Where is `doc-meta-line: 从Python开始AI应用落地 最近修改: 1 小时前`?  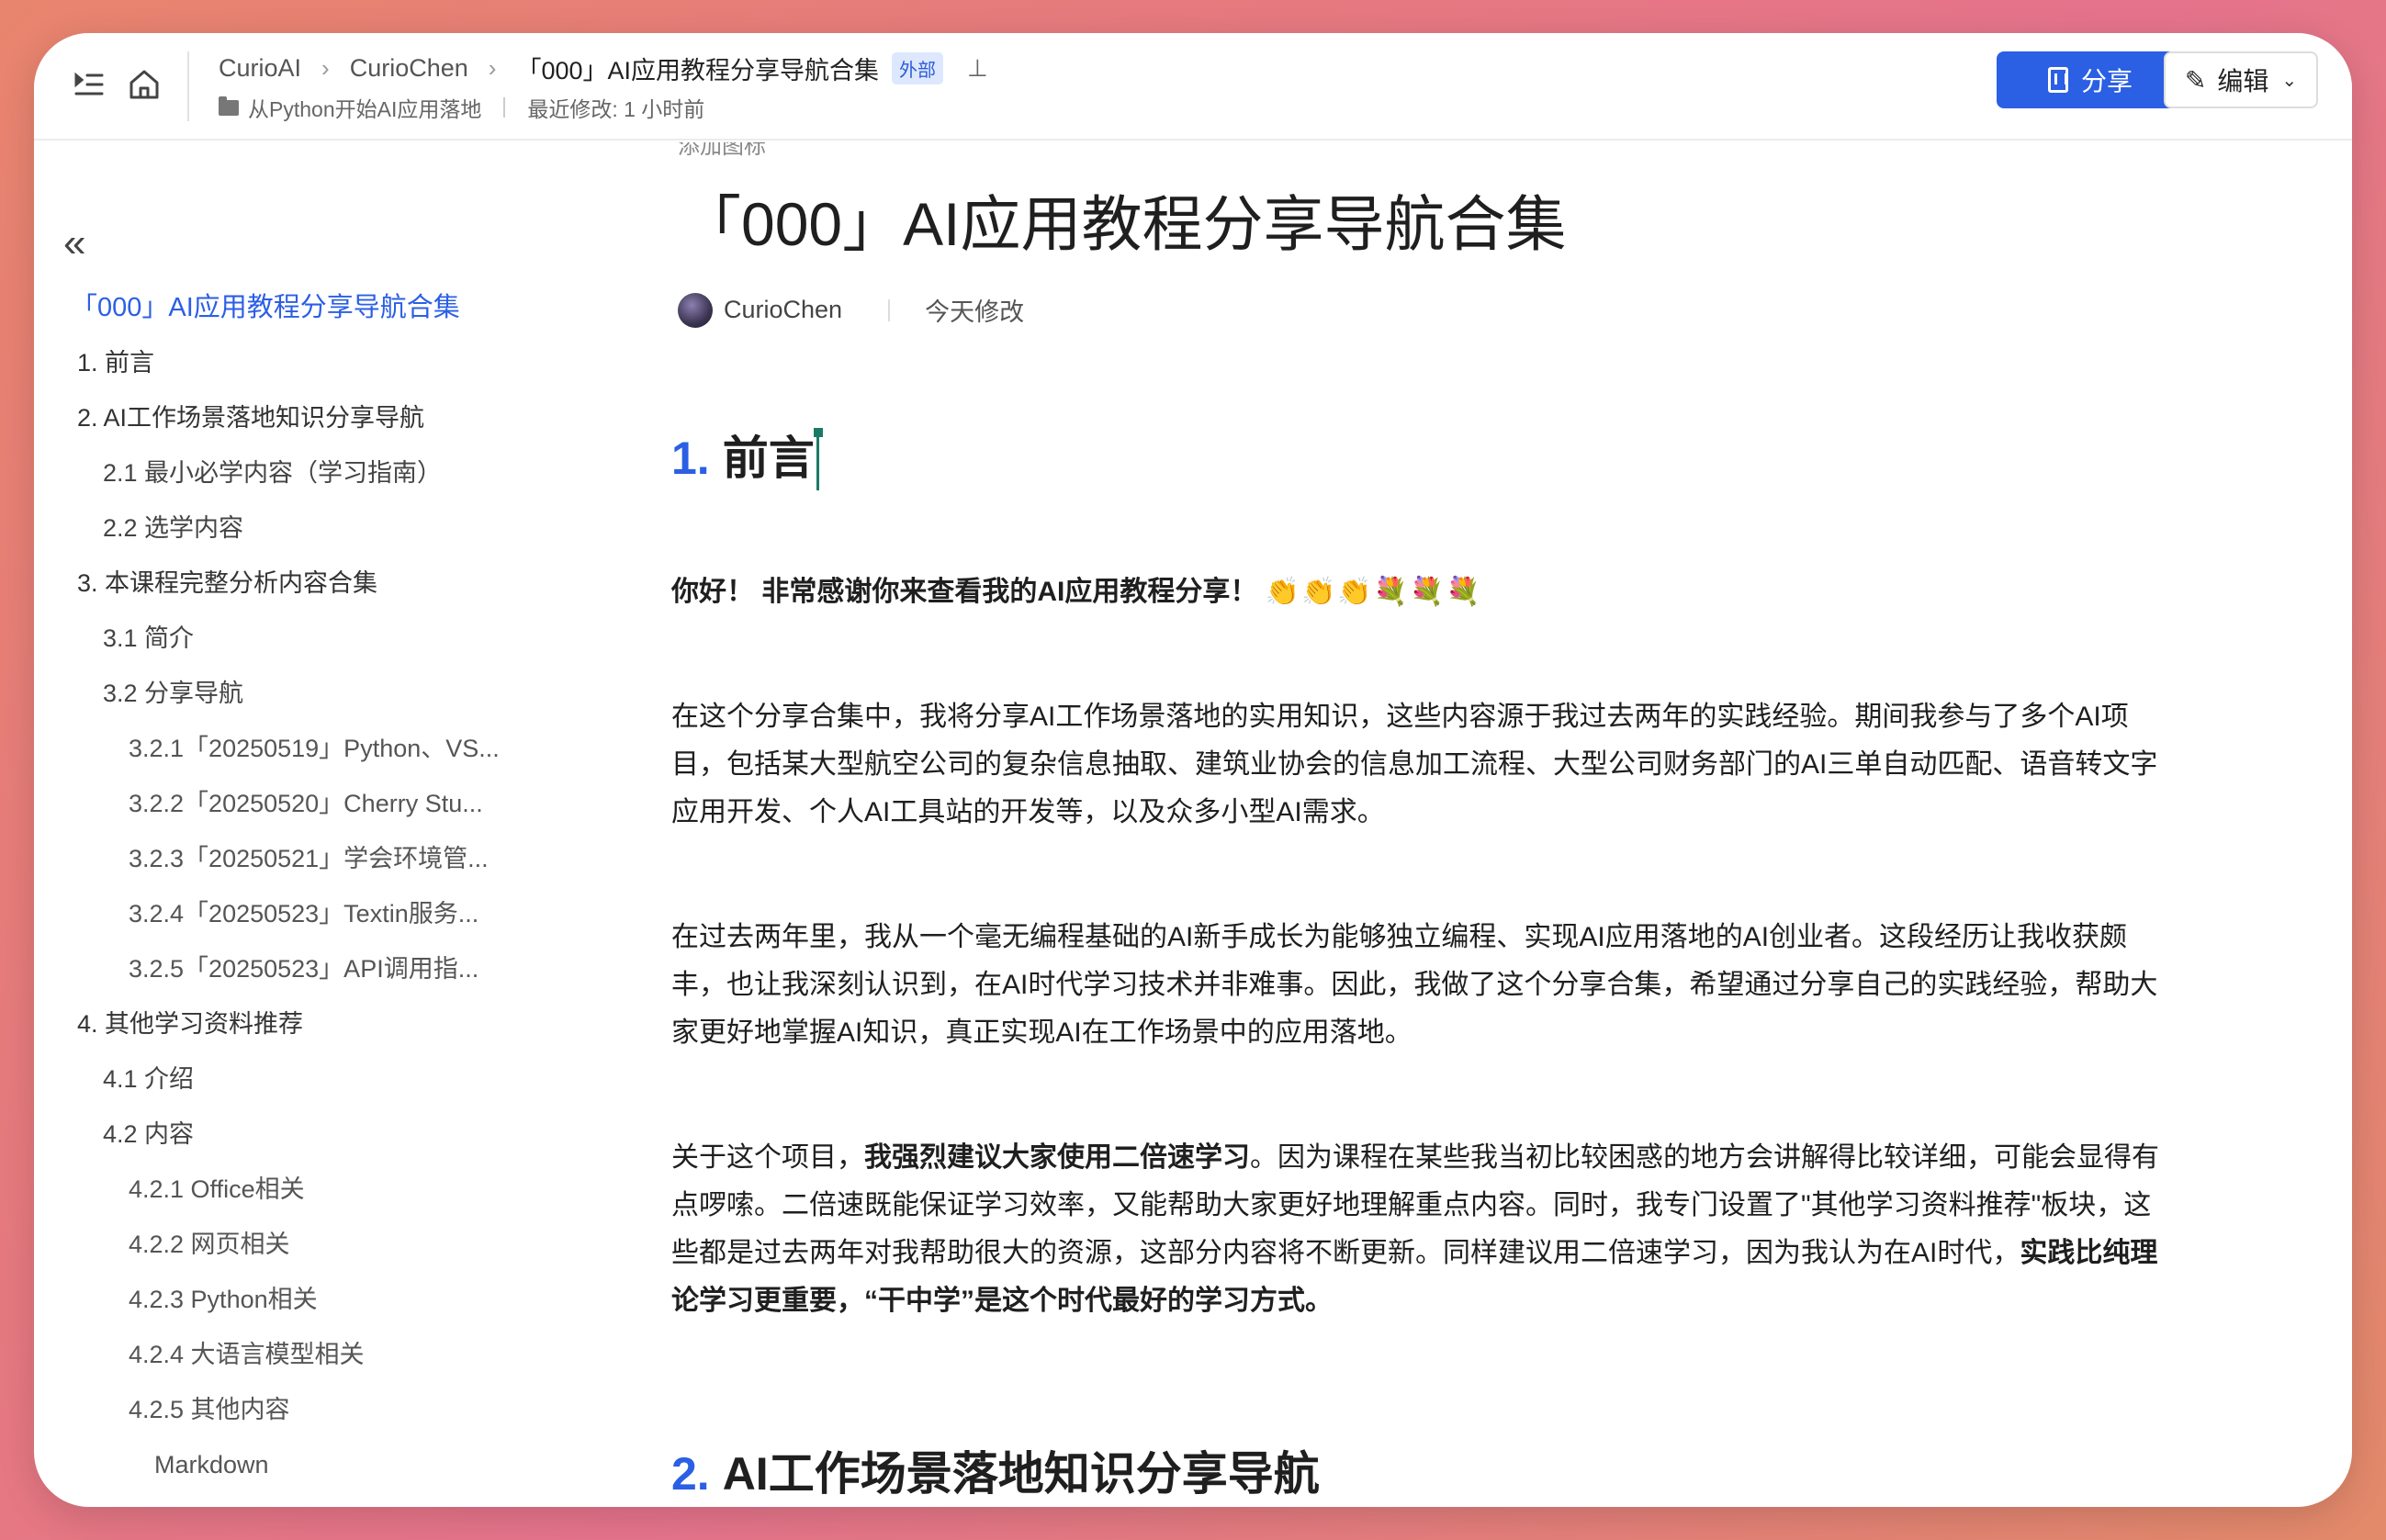 doc-meta-line: 从Python开始AI应用落地 最近修改: 1 小时前 is located at coordinates (461, 107).